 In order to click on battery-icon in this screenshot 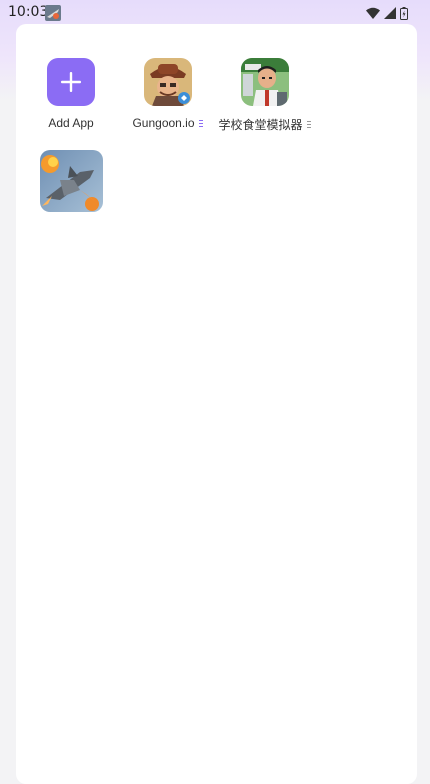, I will do `click(404, 13)`.